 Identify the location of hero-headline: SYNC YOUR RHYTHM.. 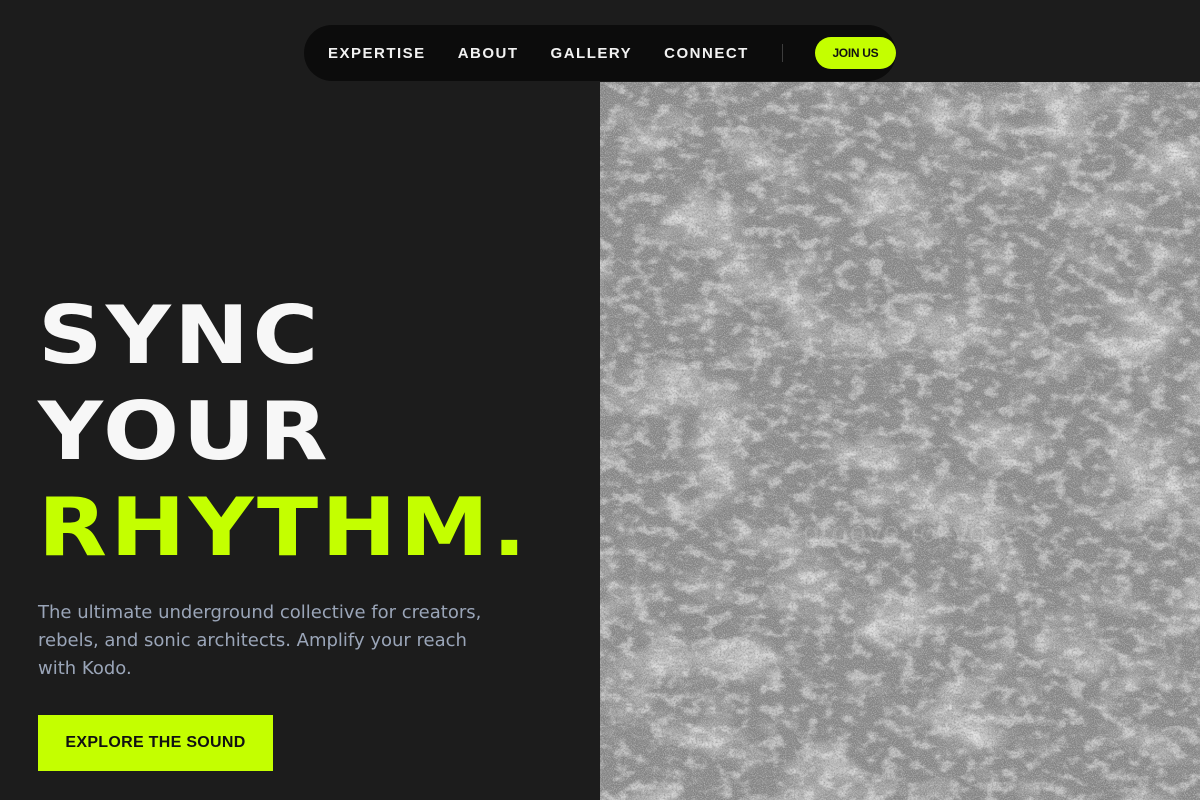
(284, 432).